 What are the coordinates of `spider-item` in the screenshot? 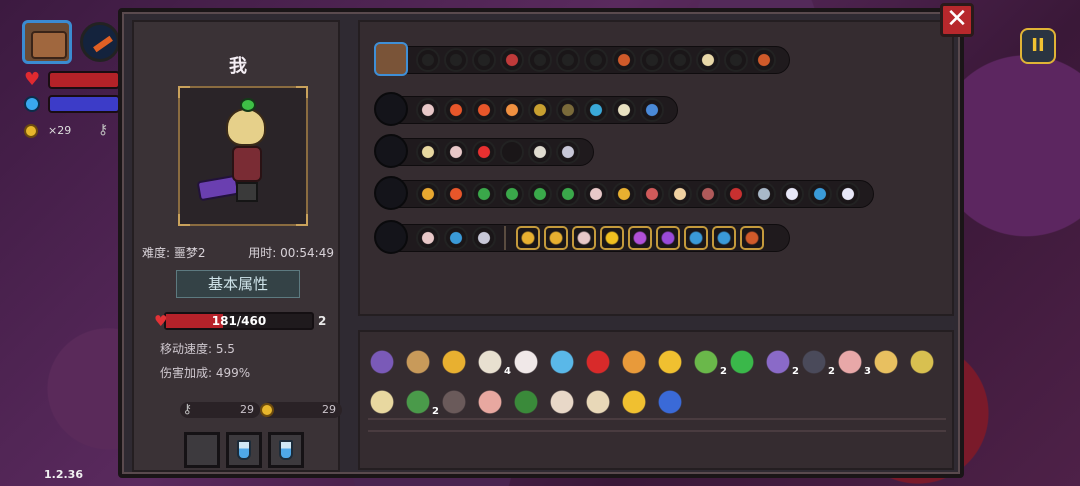 It's located at (454, 402).